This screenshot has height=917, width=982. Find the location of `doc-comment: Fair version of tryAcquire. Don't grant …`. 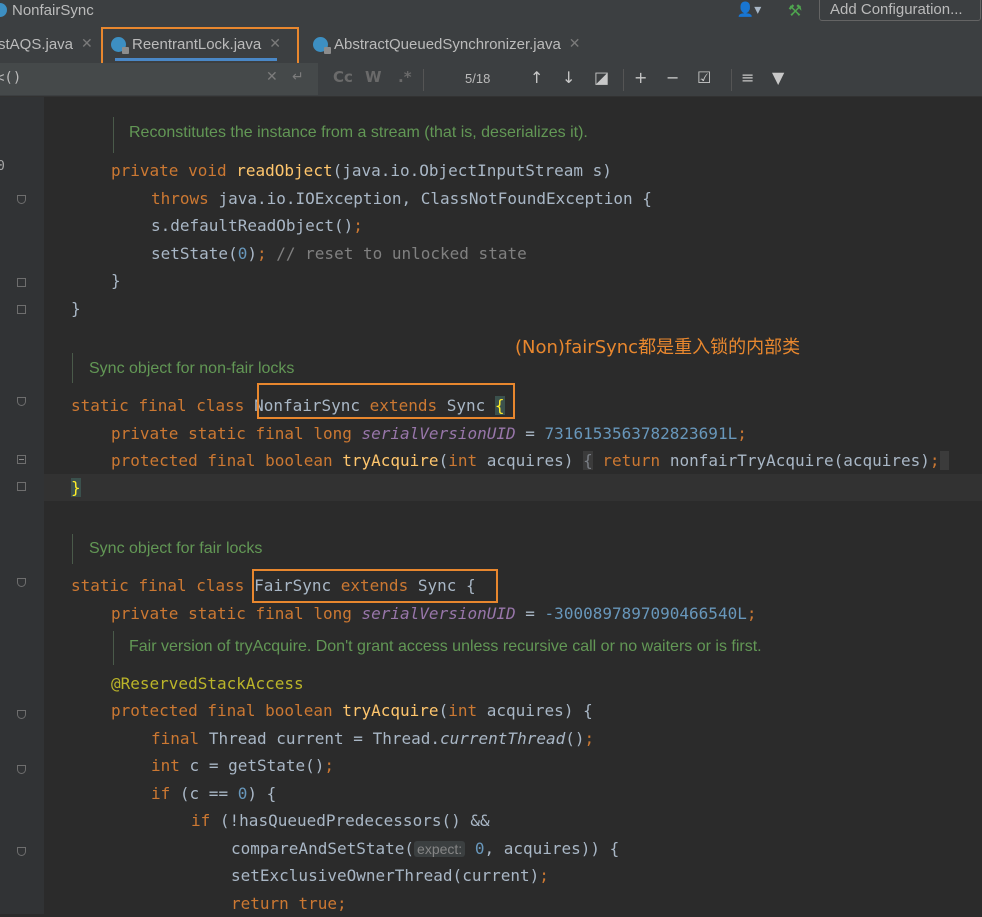

doc-comment: Fair version of tryAcquire. Don't grant … is located at coordinates (445, 646).